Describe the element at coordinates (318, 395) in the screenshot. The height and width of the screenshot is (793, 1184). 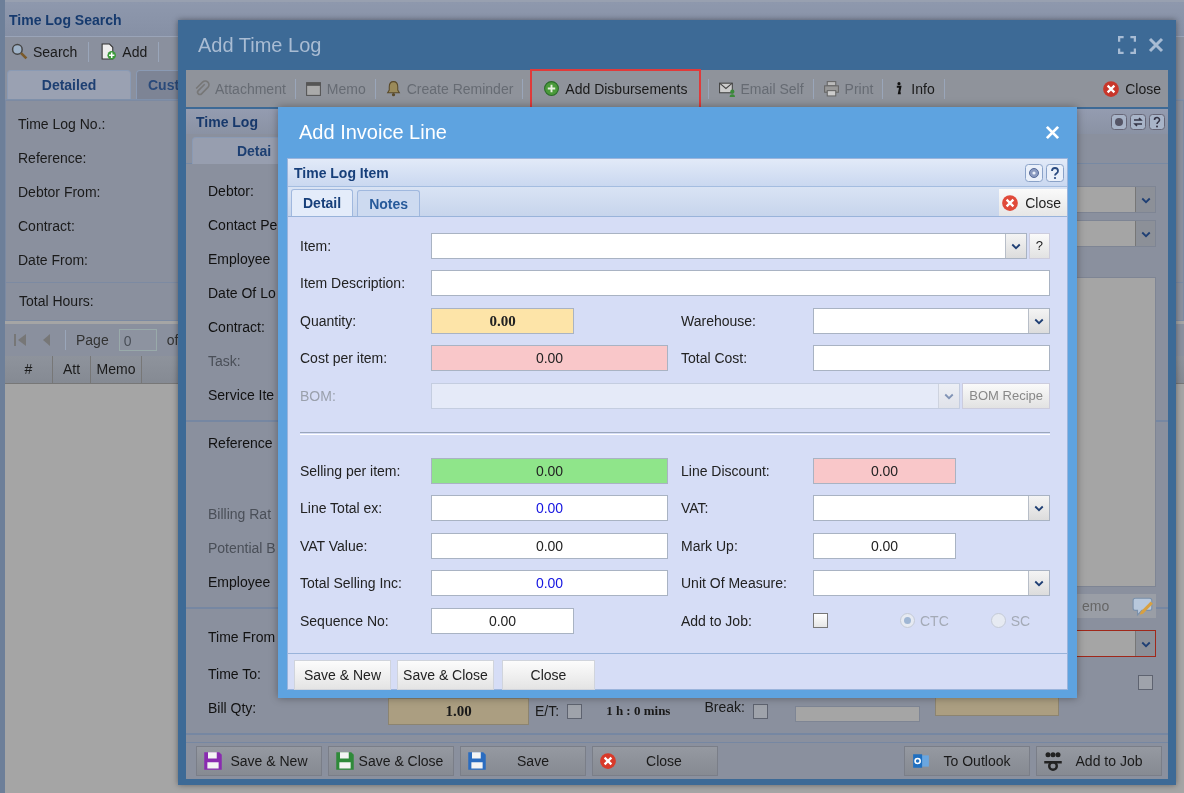
I see `field-label: BOM:` at that location.